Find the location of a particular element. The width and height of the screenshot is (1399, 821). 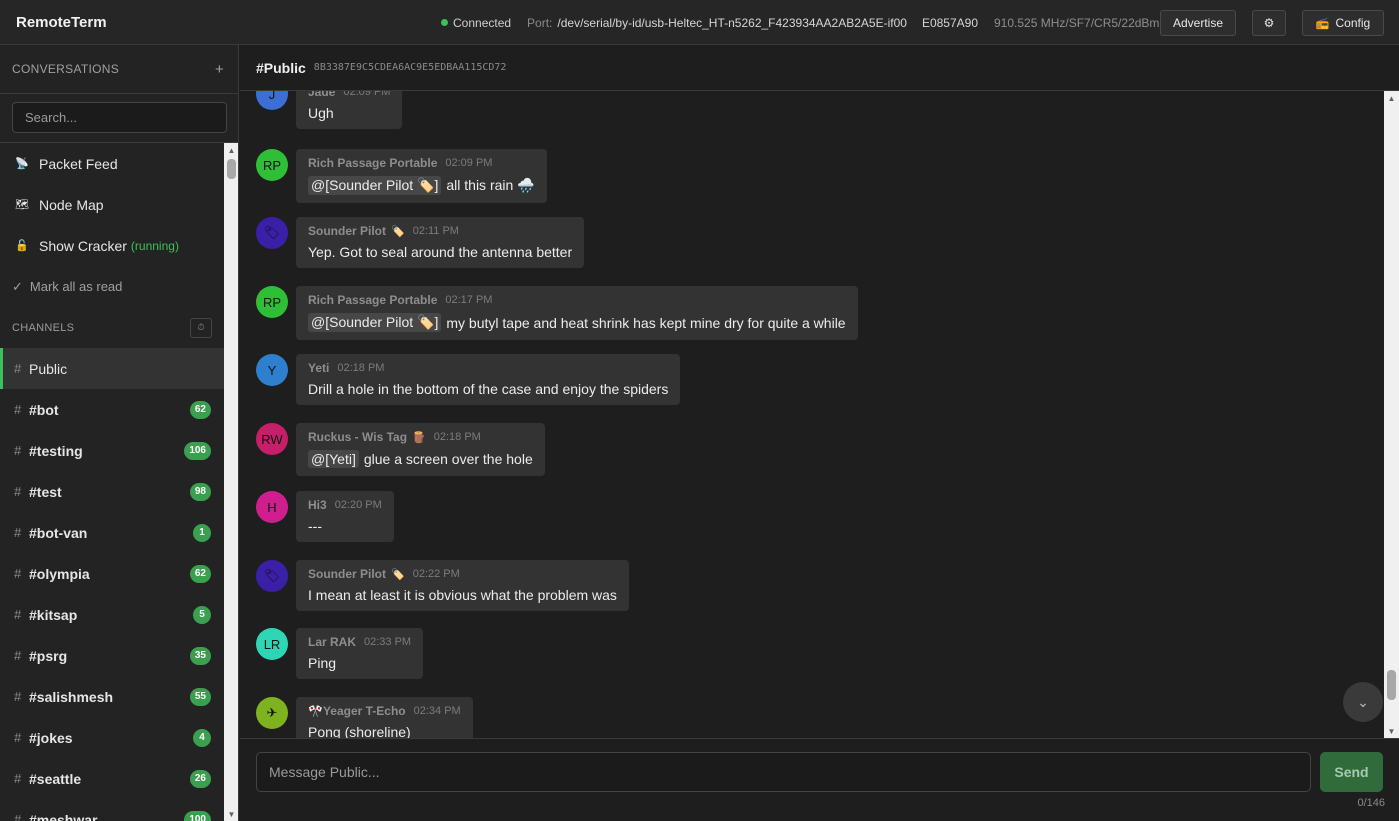

message-time: 02:09 PM is located at coordinates (367, 94).